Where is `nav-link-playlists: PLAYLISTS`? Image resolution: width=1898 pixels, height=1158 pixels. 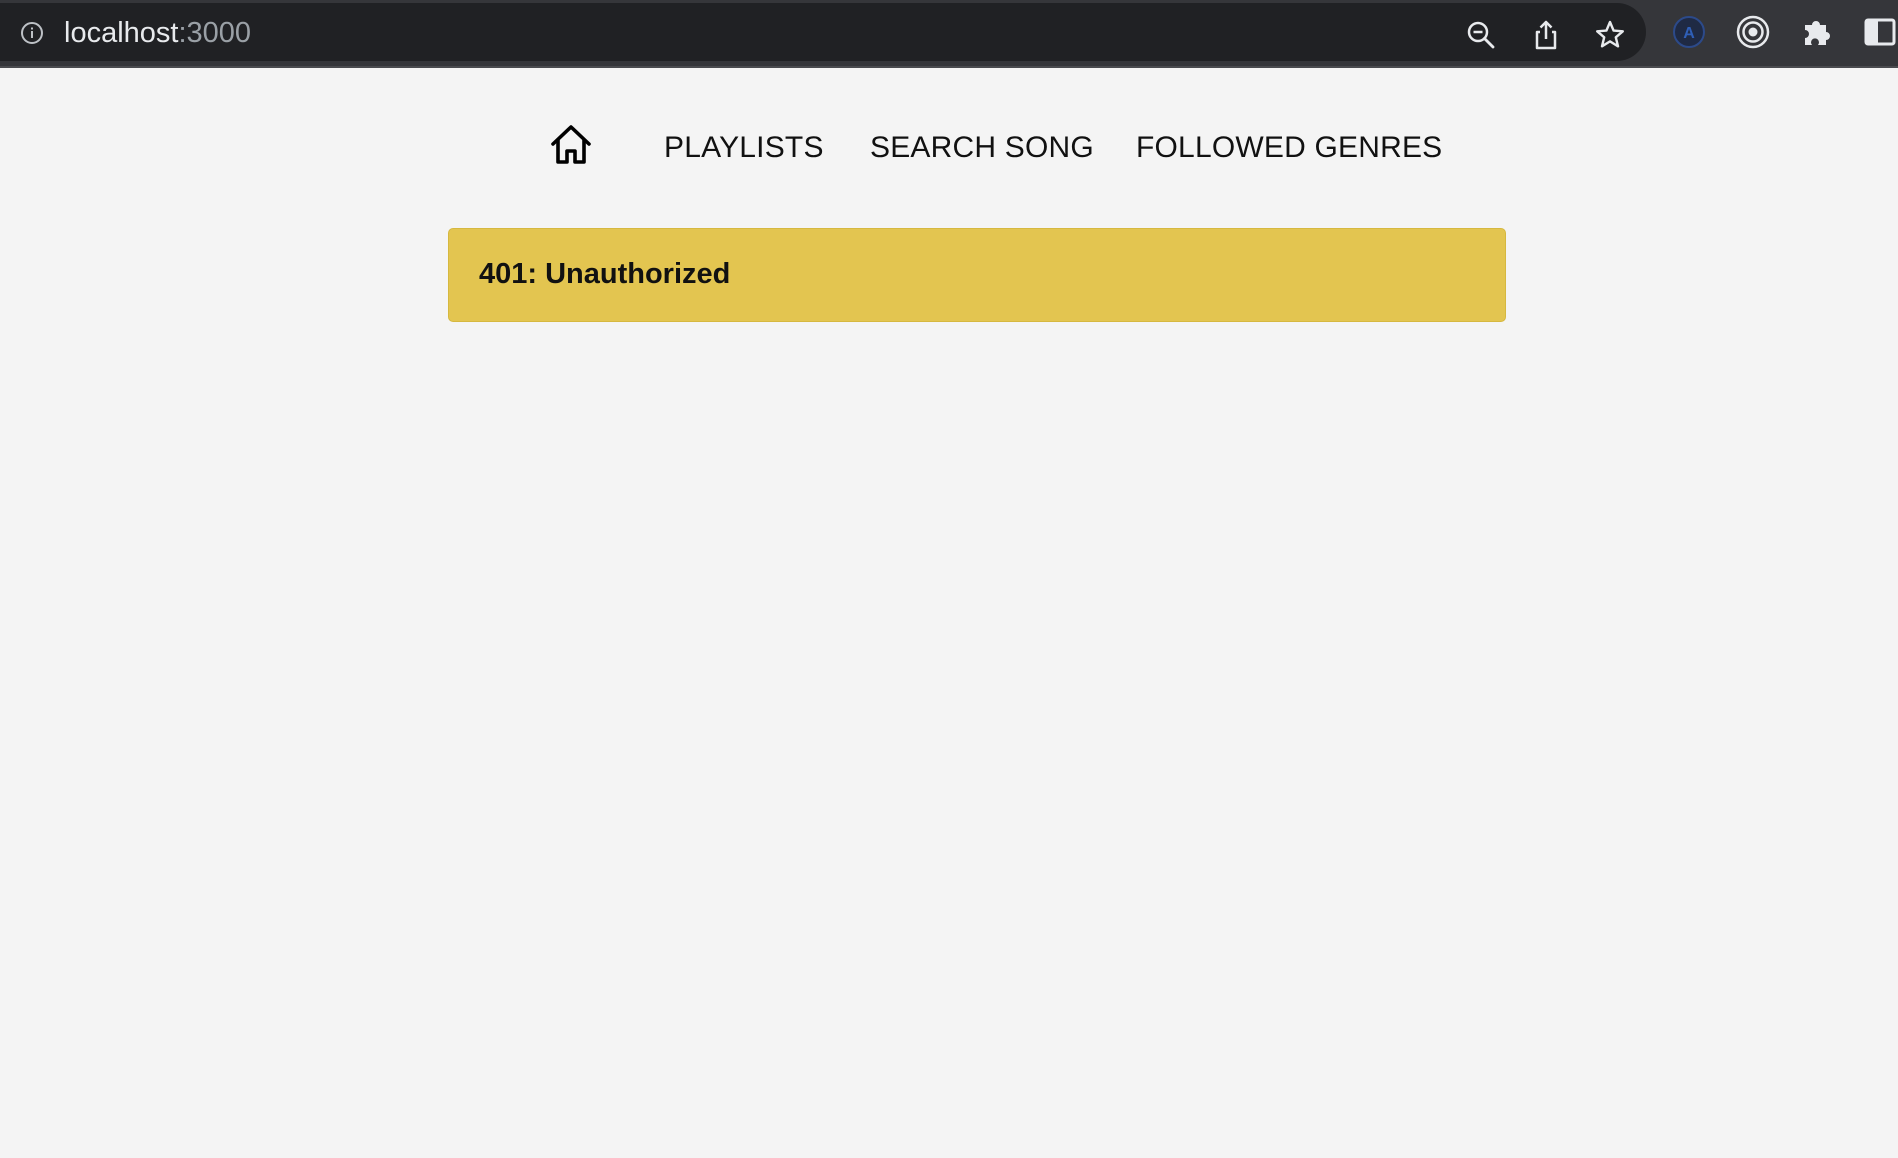 nav-link-playlists: PLAYLISTS is located at coordinates (744, 148).